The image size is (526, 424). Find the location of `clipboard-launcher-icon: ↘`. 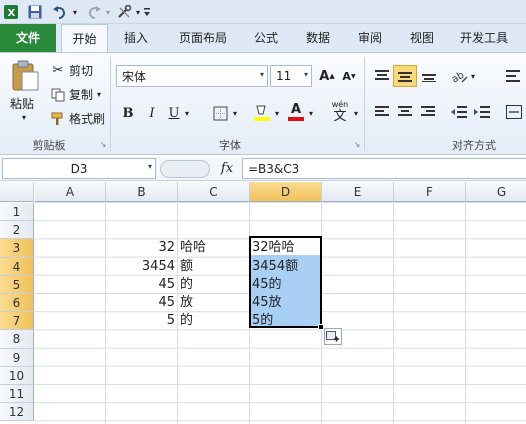

clipboard-launcher-icon: ↘ is located at coordinates (103, 144).